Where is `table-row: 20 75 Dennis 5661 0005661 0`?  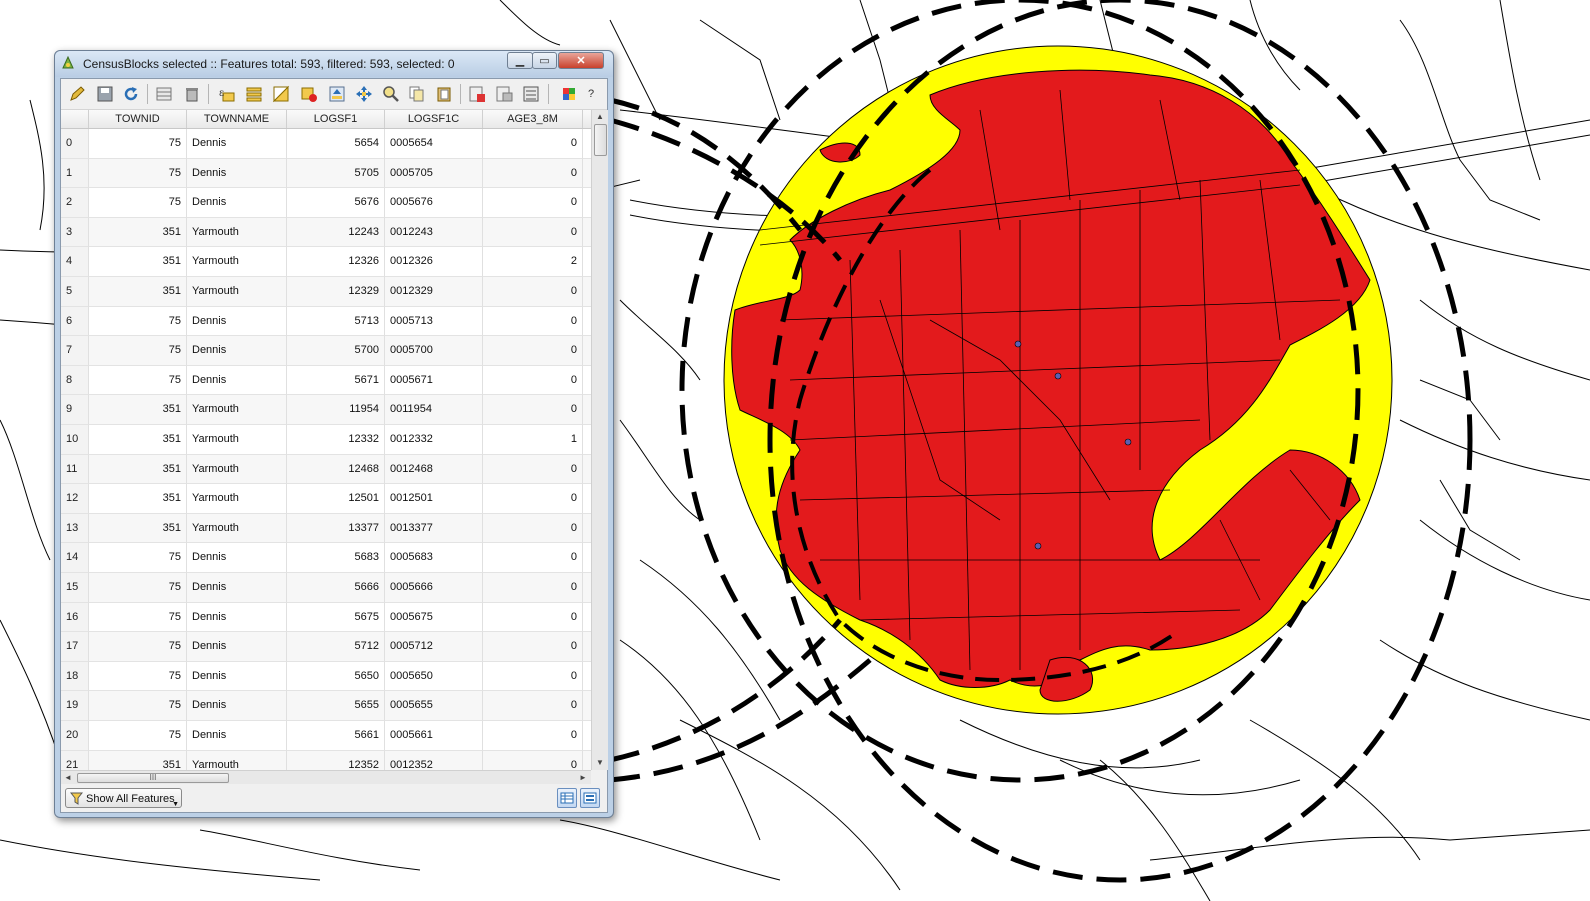
table-row: 20 75 Dennis 5661 0005661 0 is located at coordinates (326, 736).